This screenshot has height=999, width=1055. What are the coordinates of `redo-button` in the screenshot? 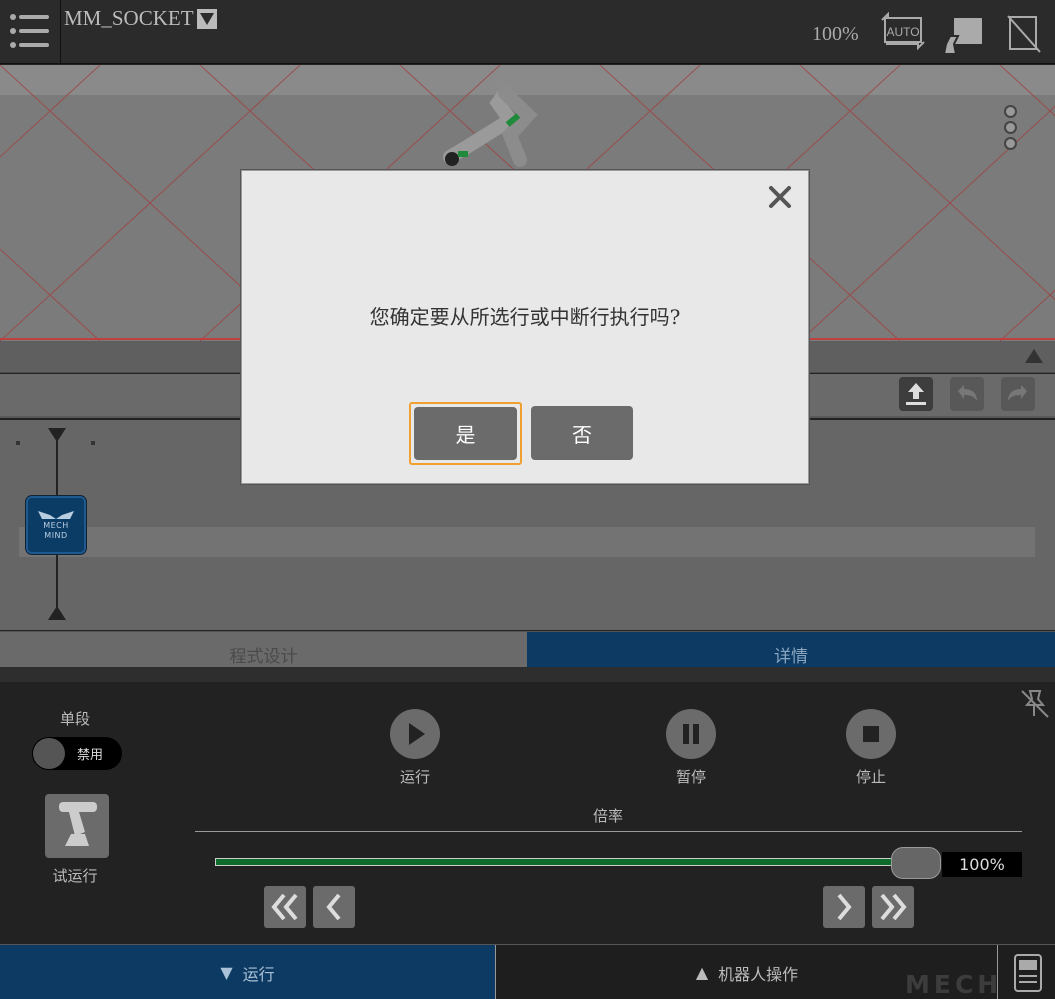 It's located at (1018, 394).